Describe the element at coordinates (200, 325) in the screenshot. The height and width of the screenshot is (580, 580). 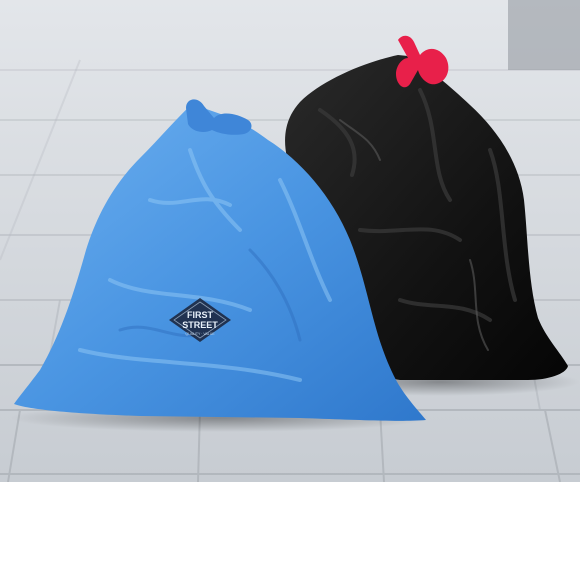
I see `logo-line2: STREET` at that location.